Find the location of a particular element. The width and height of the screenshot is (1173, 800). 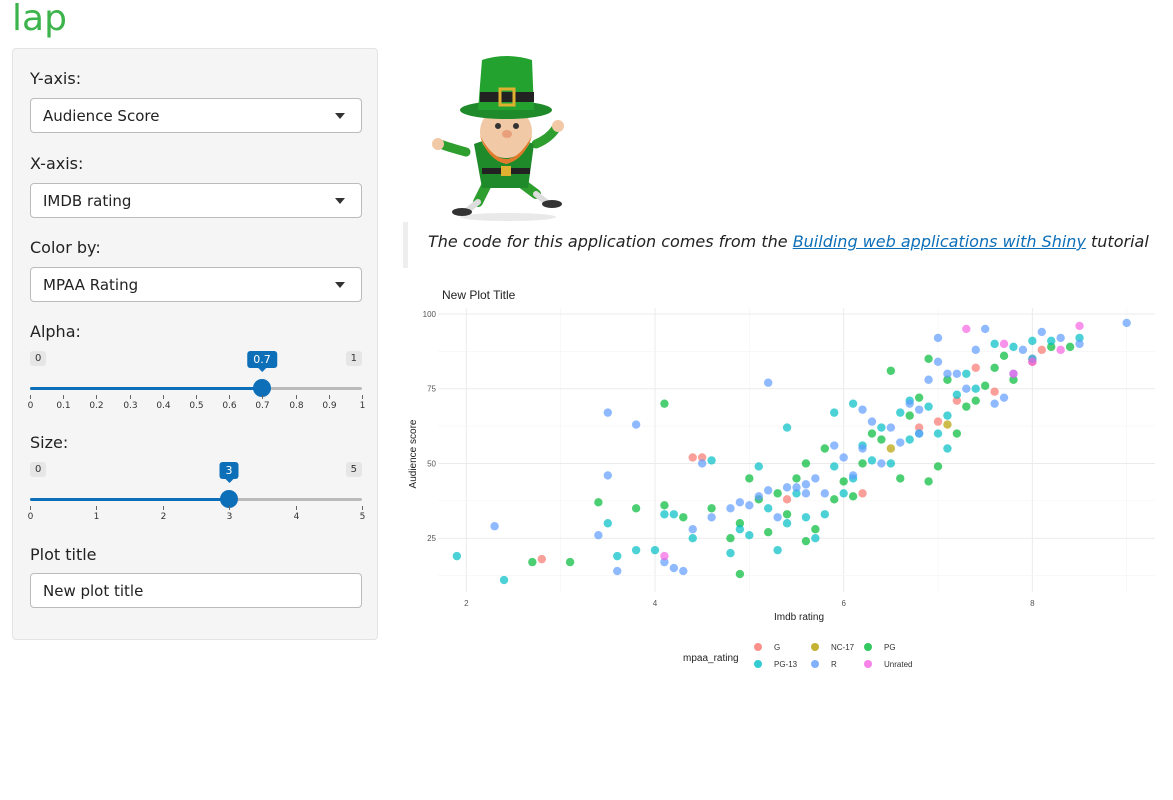

color-by-label: Color by: is located at coordinates (65, 247).